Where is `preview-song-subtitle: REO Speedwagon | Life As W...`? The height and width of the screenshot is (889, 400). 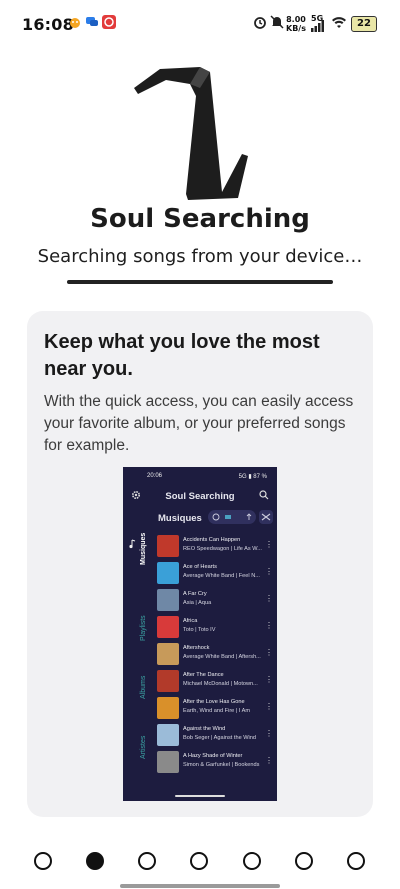
preview-song-subtitle: REO Speedwagon | Life As W... is located at coordinates (222, 549).